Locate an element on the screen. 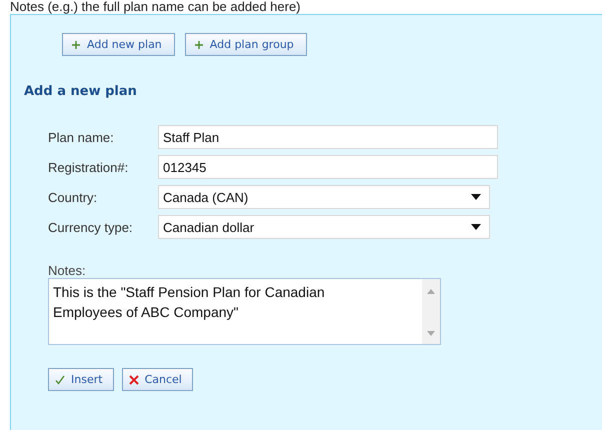  cancel-button: Cancel is located at coordinates (157, 379).